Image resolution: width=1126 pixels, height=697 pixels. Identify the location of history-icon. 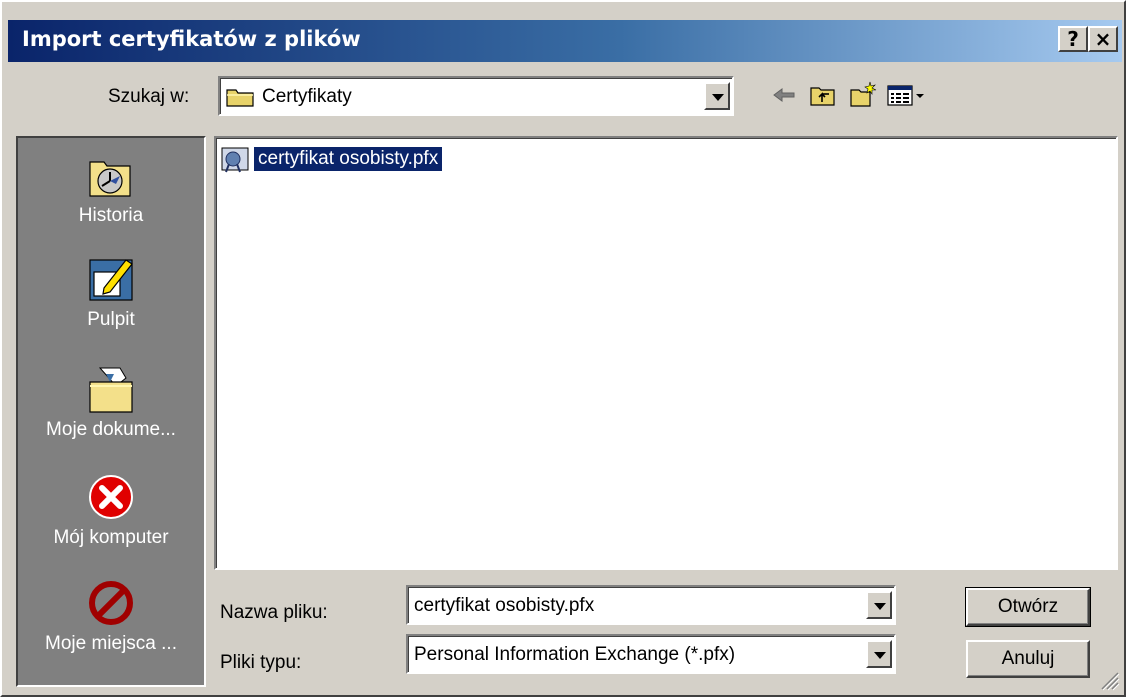
(111, 175).